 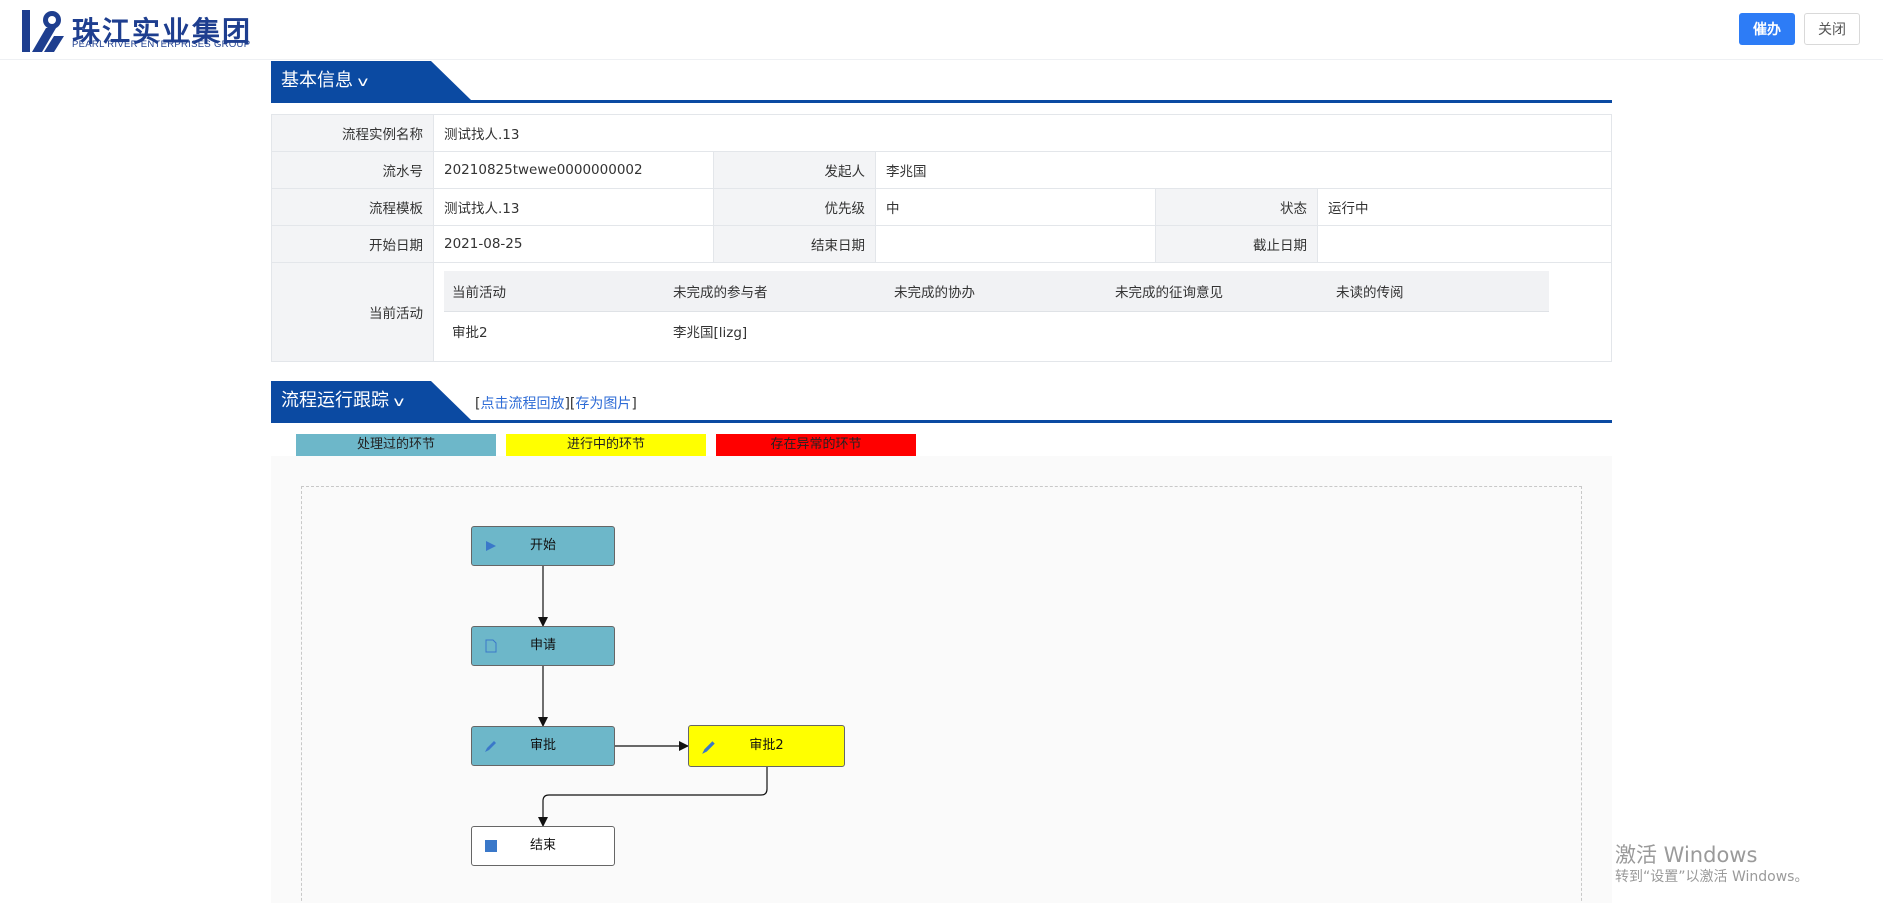 What do you see at coordinates (352, 244) in the screenshot?
I see `start-date-label: 开始日期` at bounding box center [352, 244].